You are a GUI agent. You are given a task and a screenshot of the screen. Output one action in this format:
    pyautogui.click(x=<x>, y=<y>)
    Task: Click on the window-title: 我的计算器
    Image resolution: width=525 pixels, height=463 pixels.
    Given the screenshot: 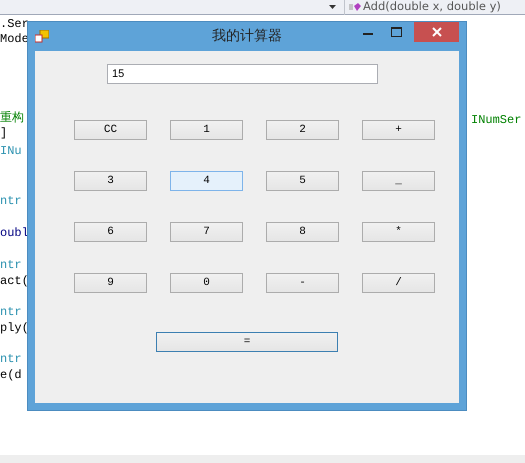 What is the action you would take?
    pyautogui.click(x=247, y=36)
    